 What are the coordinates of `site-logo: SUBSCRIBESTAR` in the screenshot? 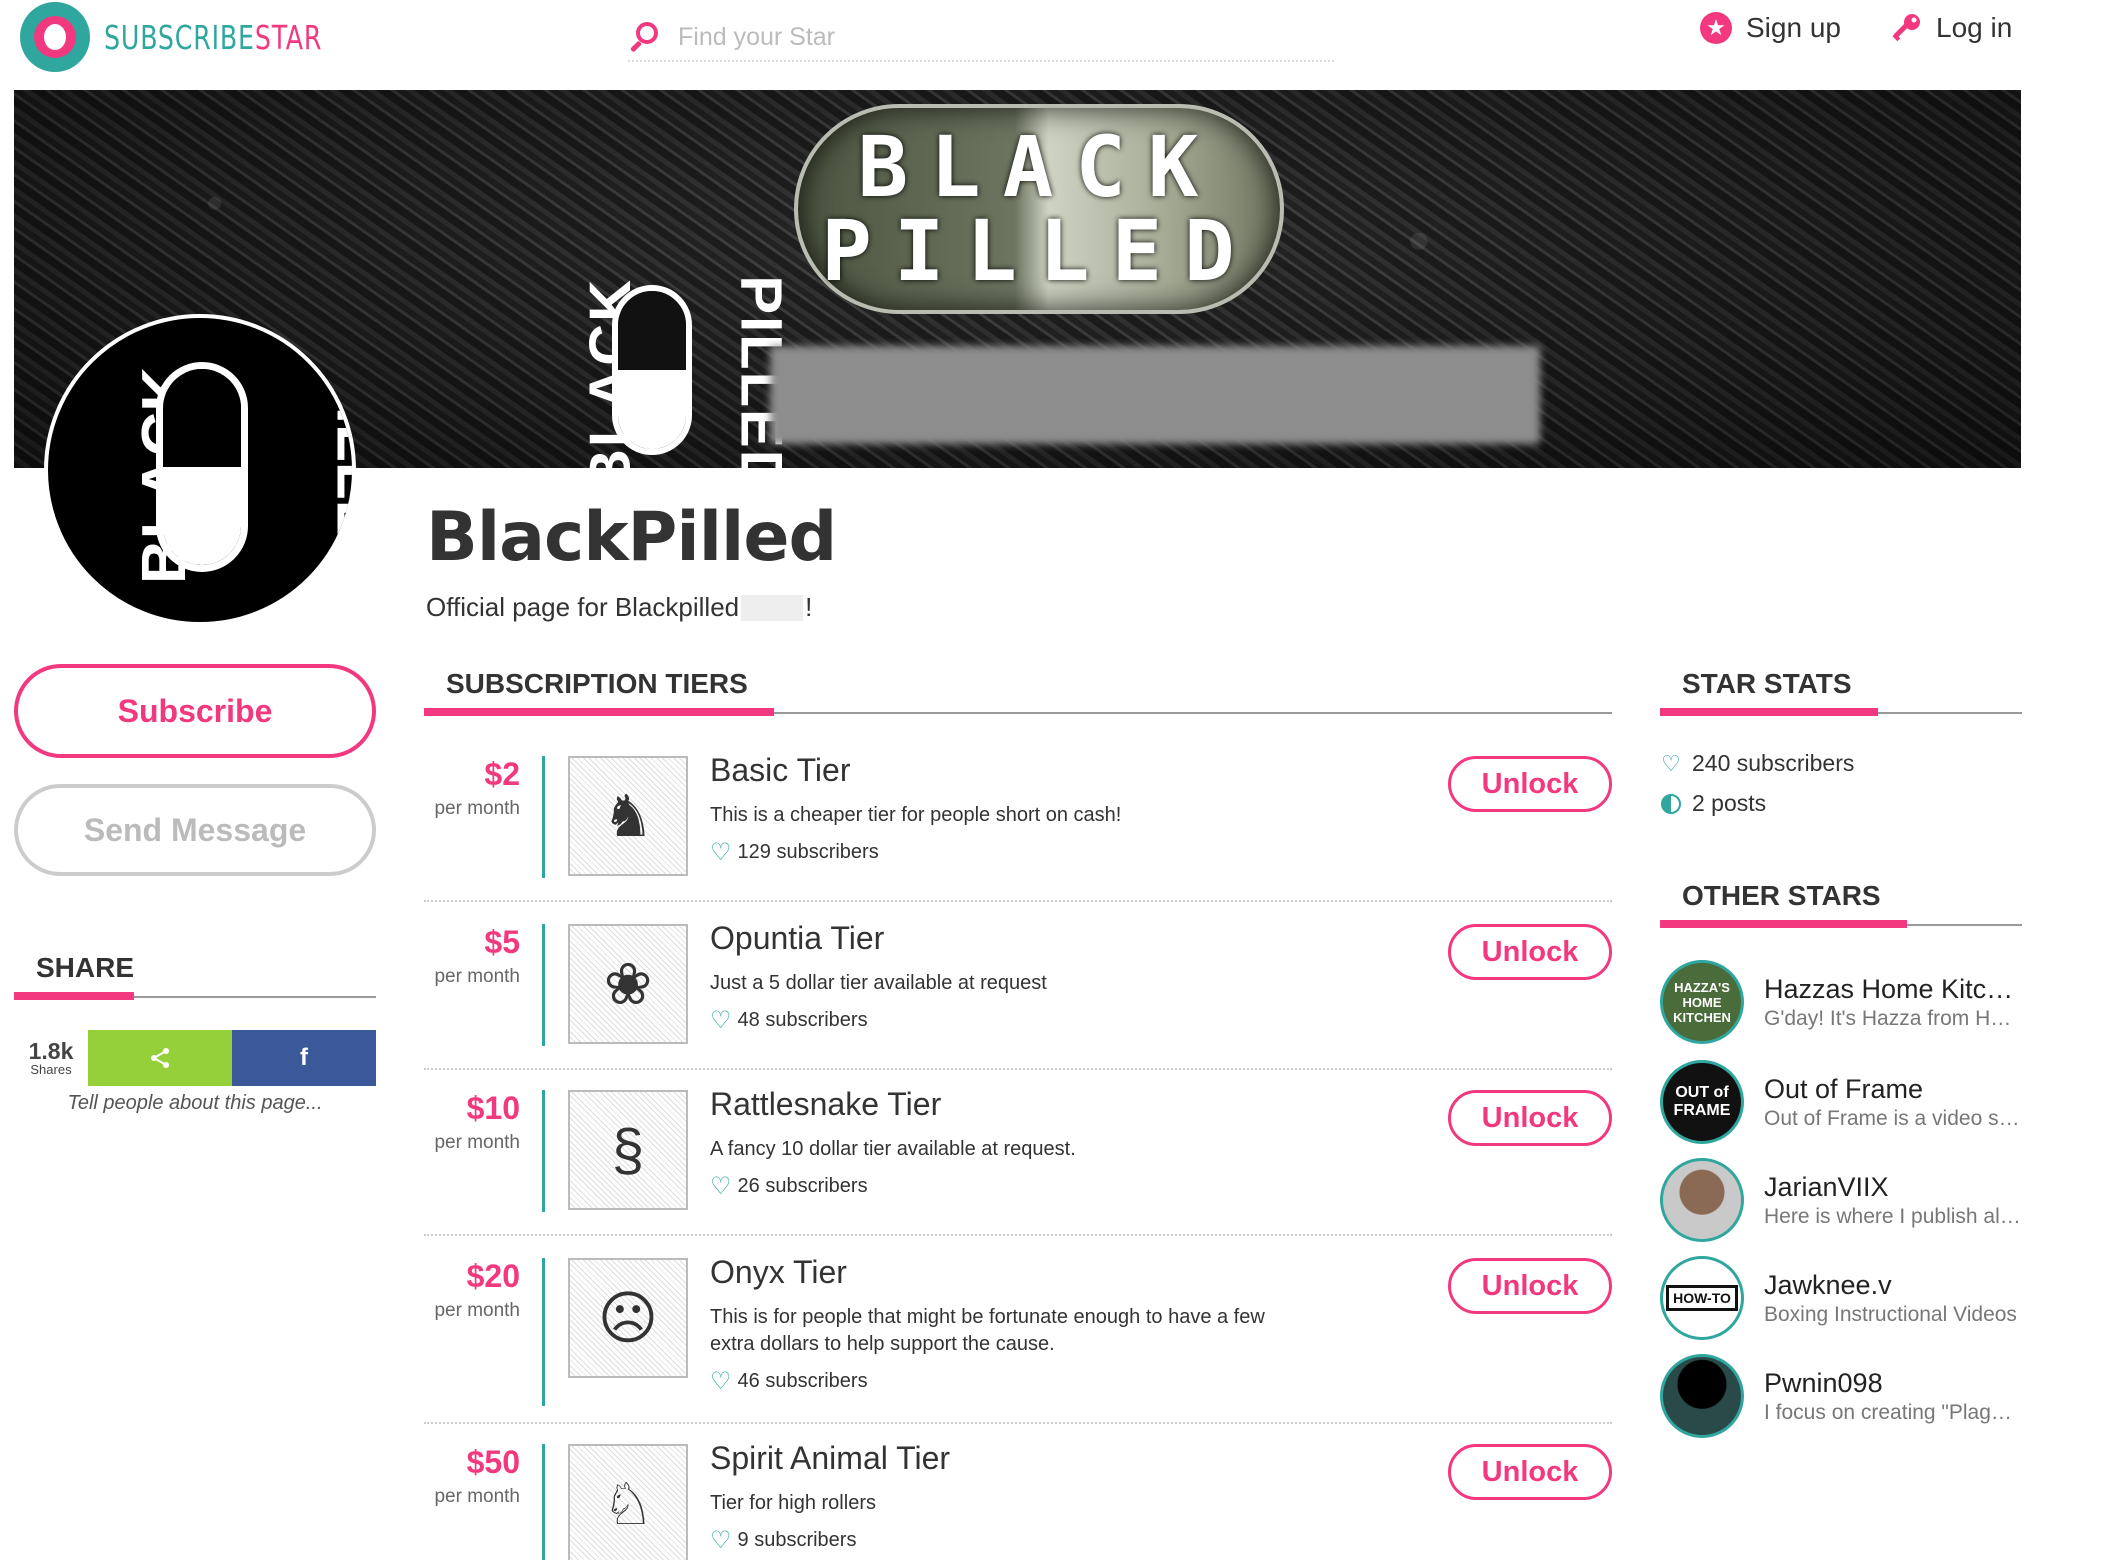 It's located at (190, 37).